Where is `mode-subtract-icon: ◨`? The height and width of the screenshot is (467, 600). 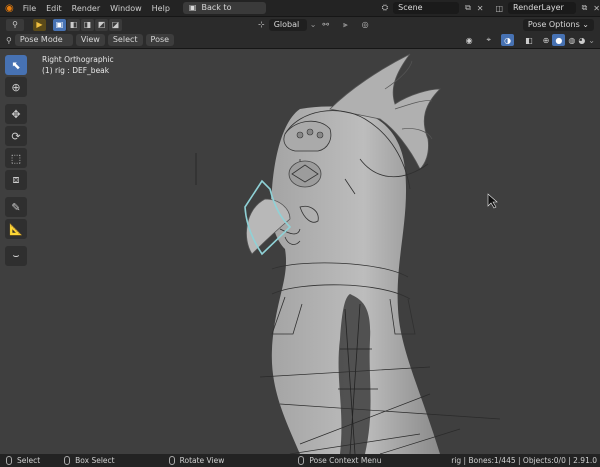
mode-subtract-icon: ◨ is located at coordinates (87, 24).